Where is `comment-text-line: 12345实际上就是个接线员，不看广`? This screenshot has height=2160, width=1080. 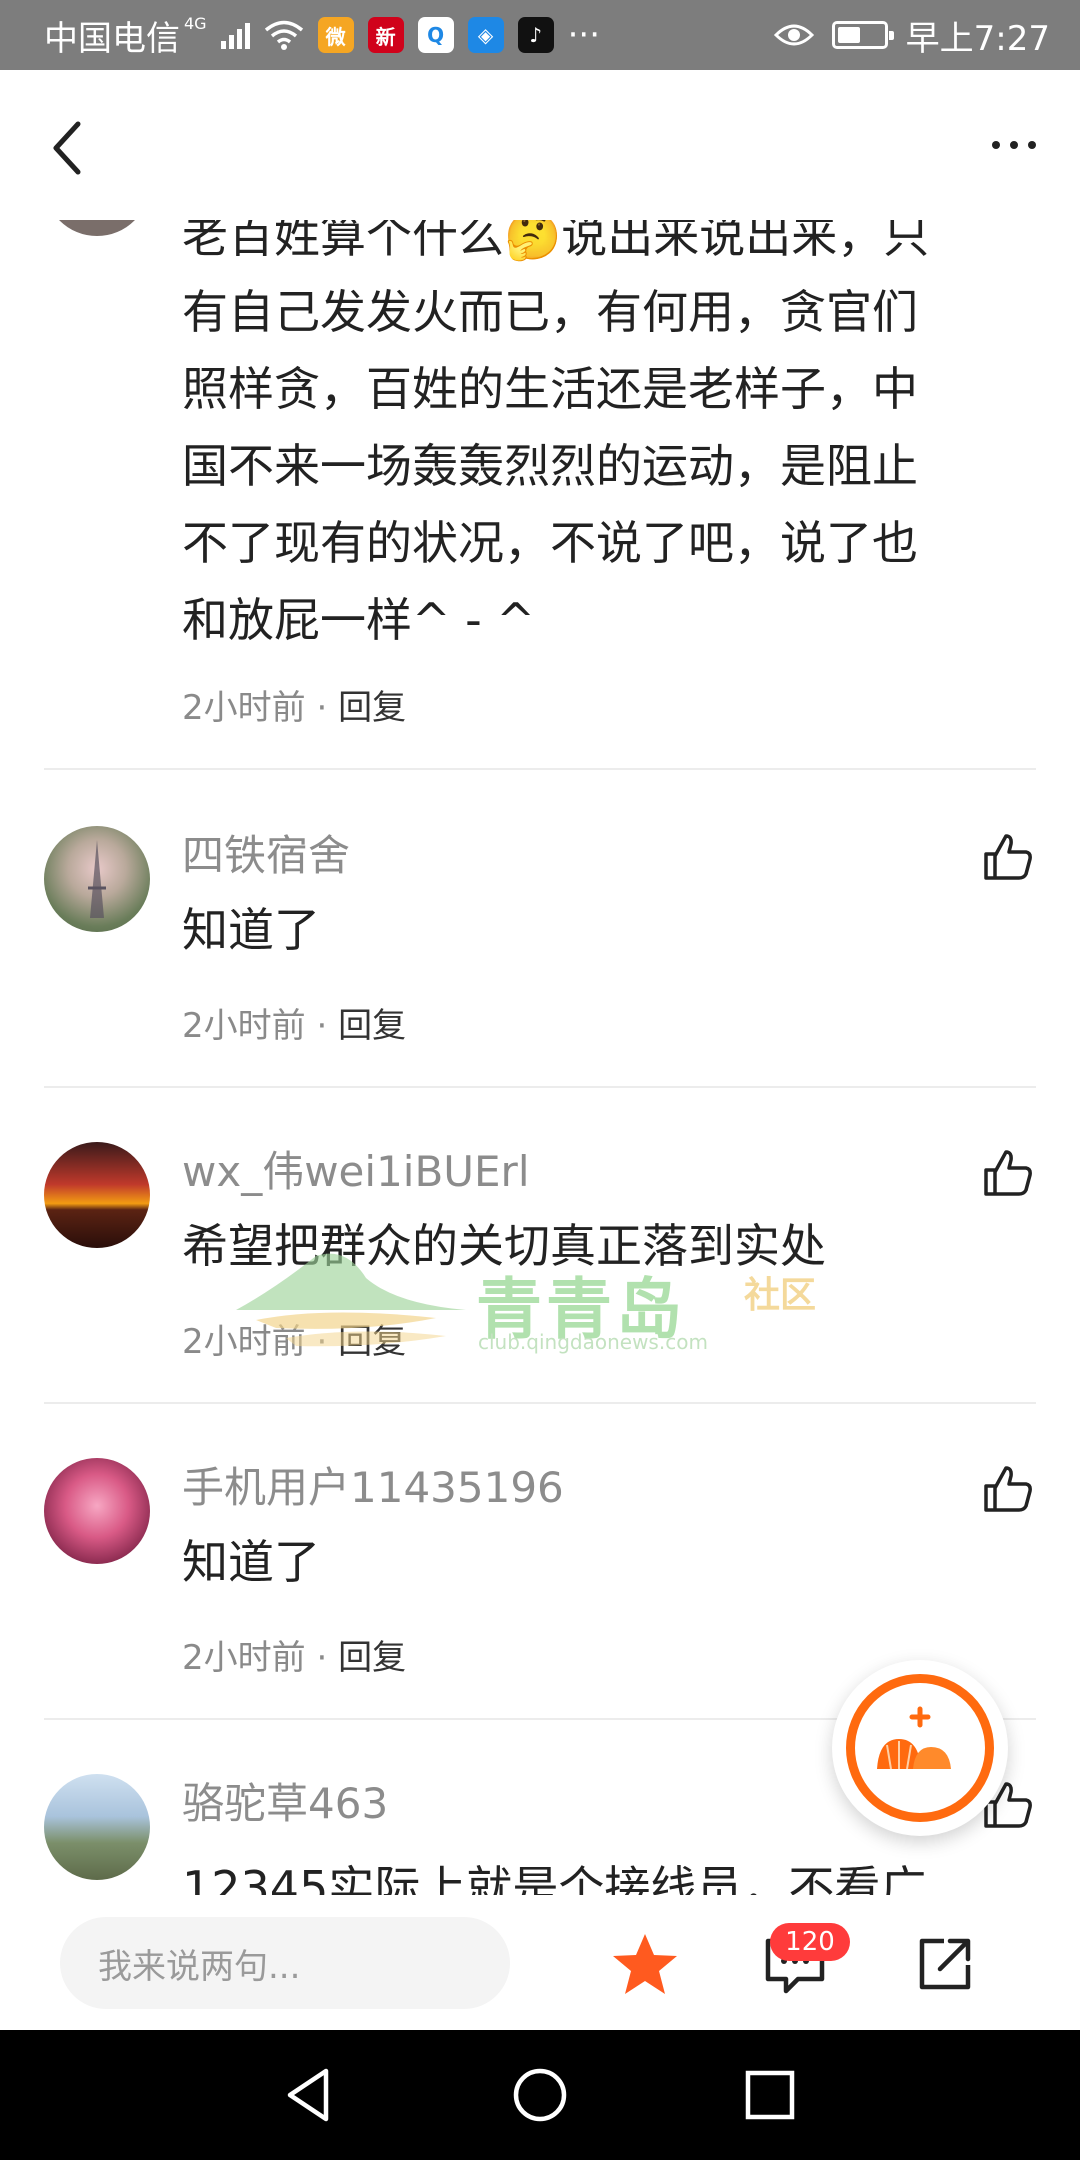
comment-text-line: 12345实际上就是个接线员，不看广 is located at coordinates (554, 1878).